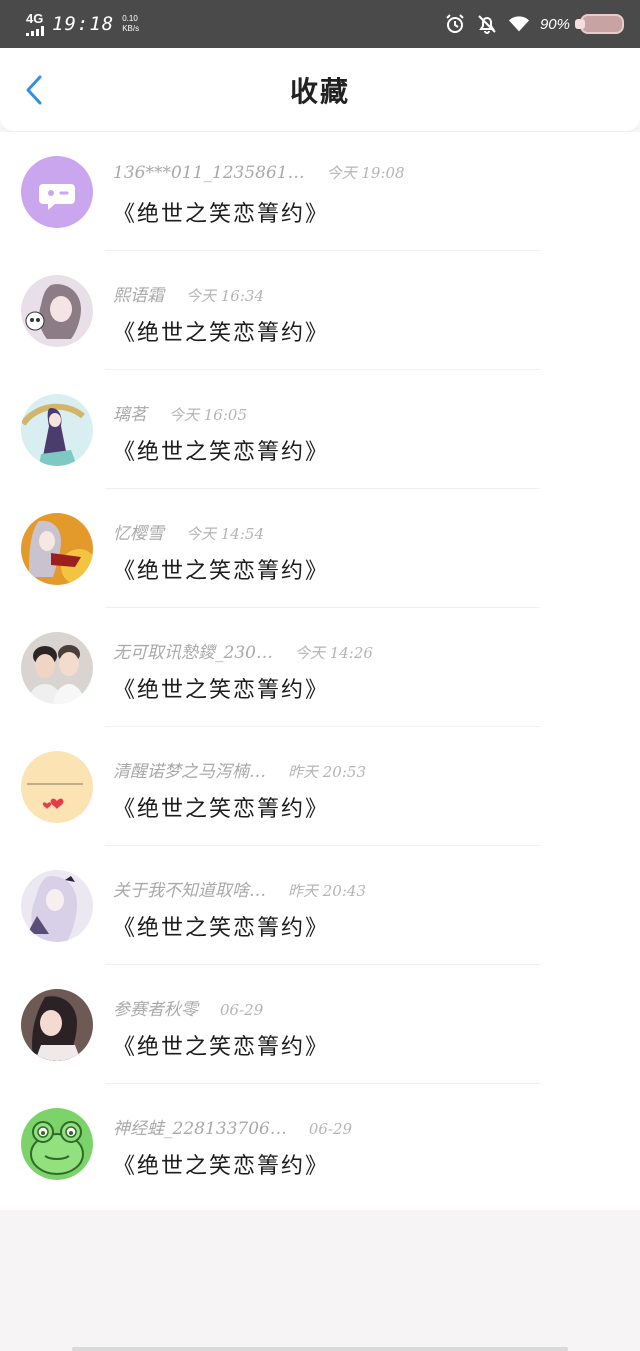  I want to click on item-meta: 清醒诺梦之马泻楠… 昨天 20:53, so click(239, 769).